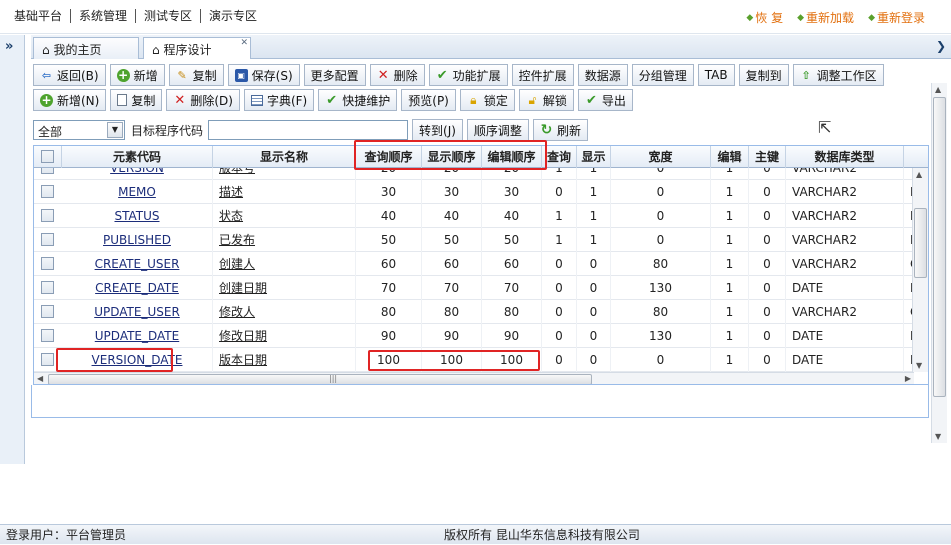 This screenshot has height=545, width=951. What do you see at coordinates (284, 288) in the screenshot?
I see `cell-col-1: 创建日期` at bounding box center [284, 288].